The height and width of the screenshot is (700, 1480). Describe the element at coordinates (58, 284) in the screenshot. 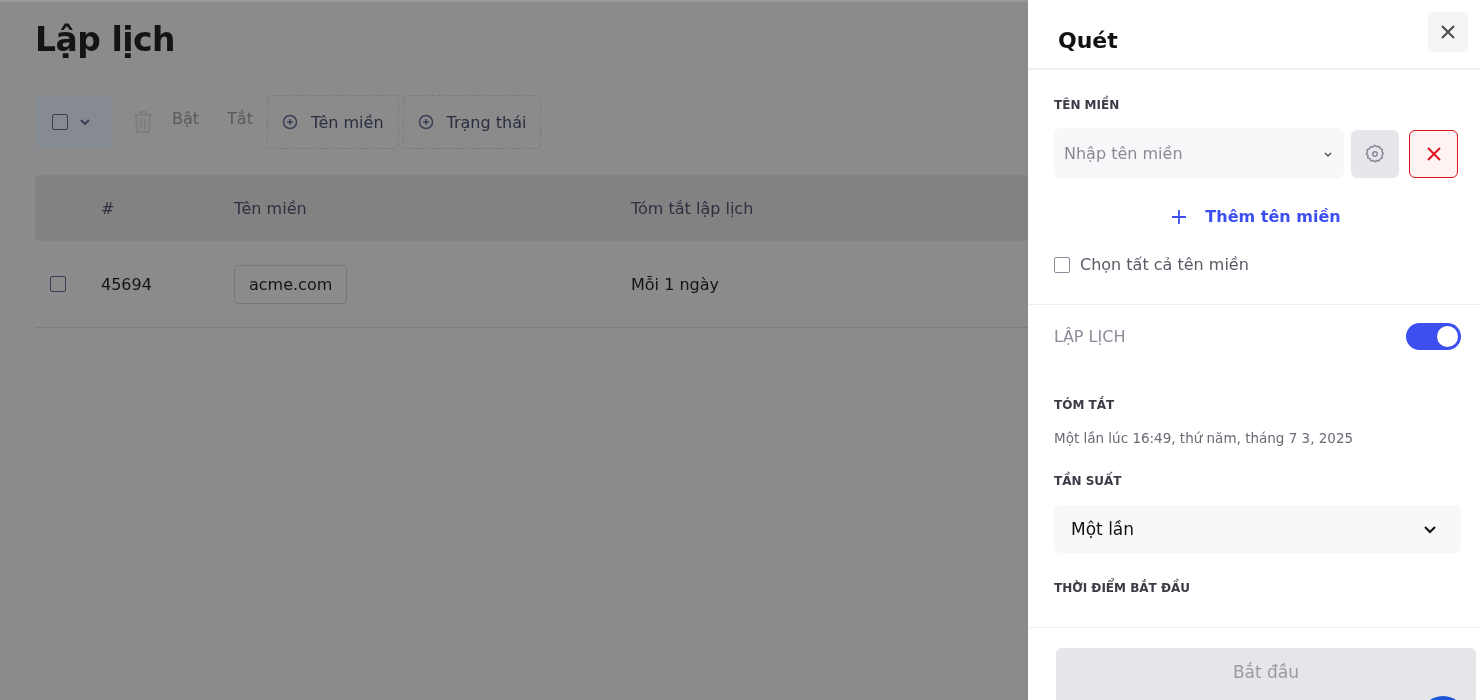

I see `row-checkbox` at that location.